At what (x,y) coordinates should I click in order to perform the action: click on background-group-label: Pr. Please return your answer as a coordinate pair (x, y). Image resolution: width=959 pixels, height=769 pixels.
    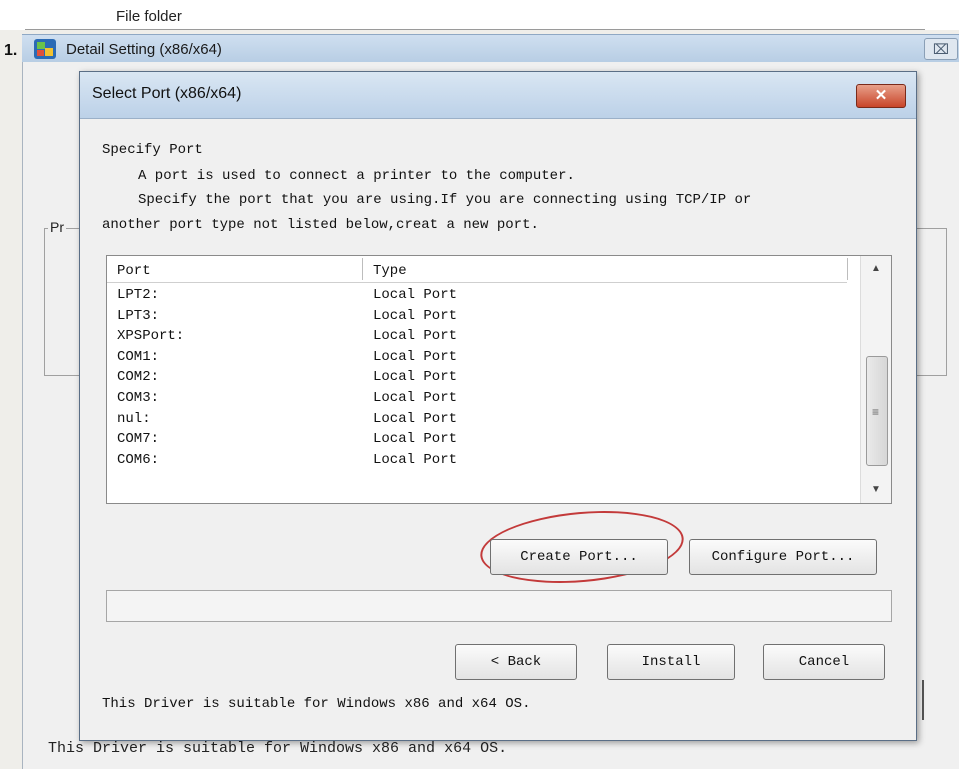
    Looking at the image, I should click on (57, 227).